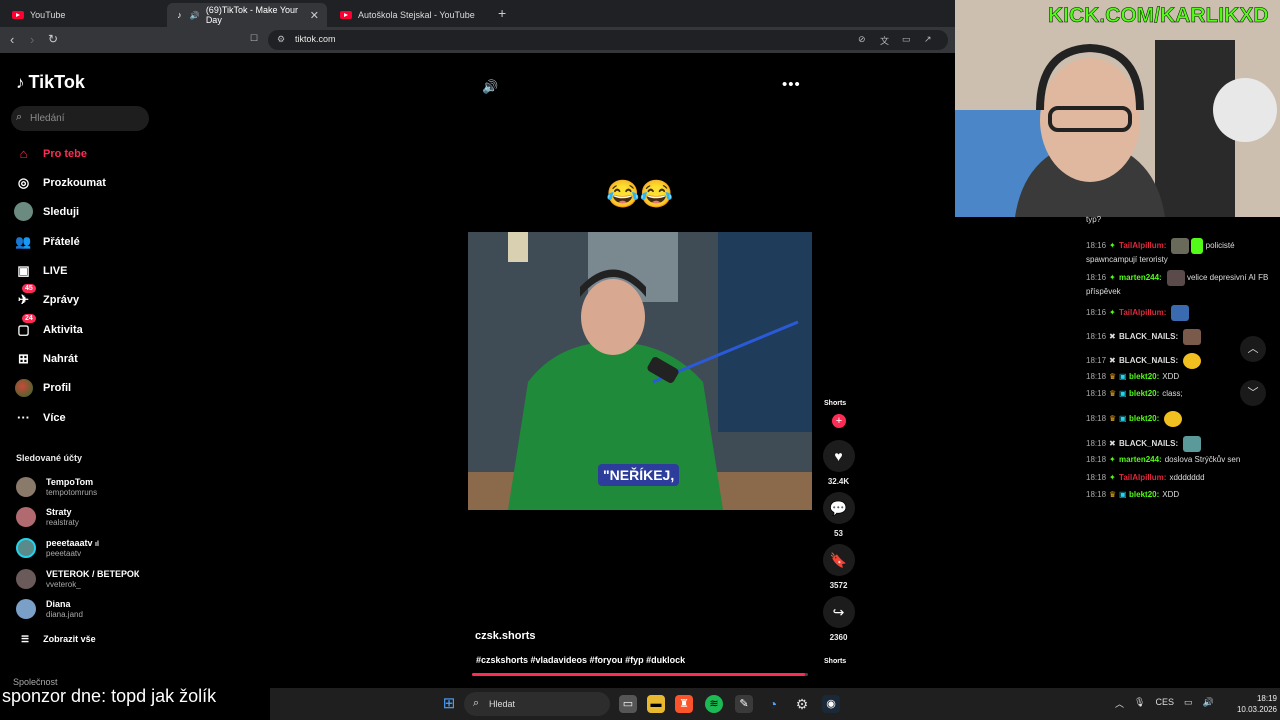 Image resolution: width=1280 pixels, height=720 pixels. I want to click on nav-prozkoumat: ◎ Prozkoumat, so click(60, 182).